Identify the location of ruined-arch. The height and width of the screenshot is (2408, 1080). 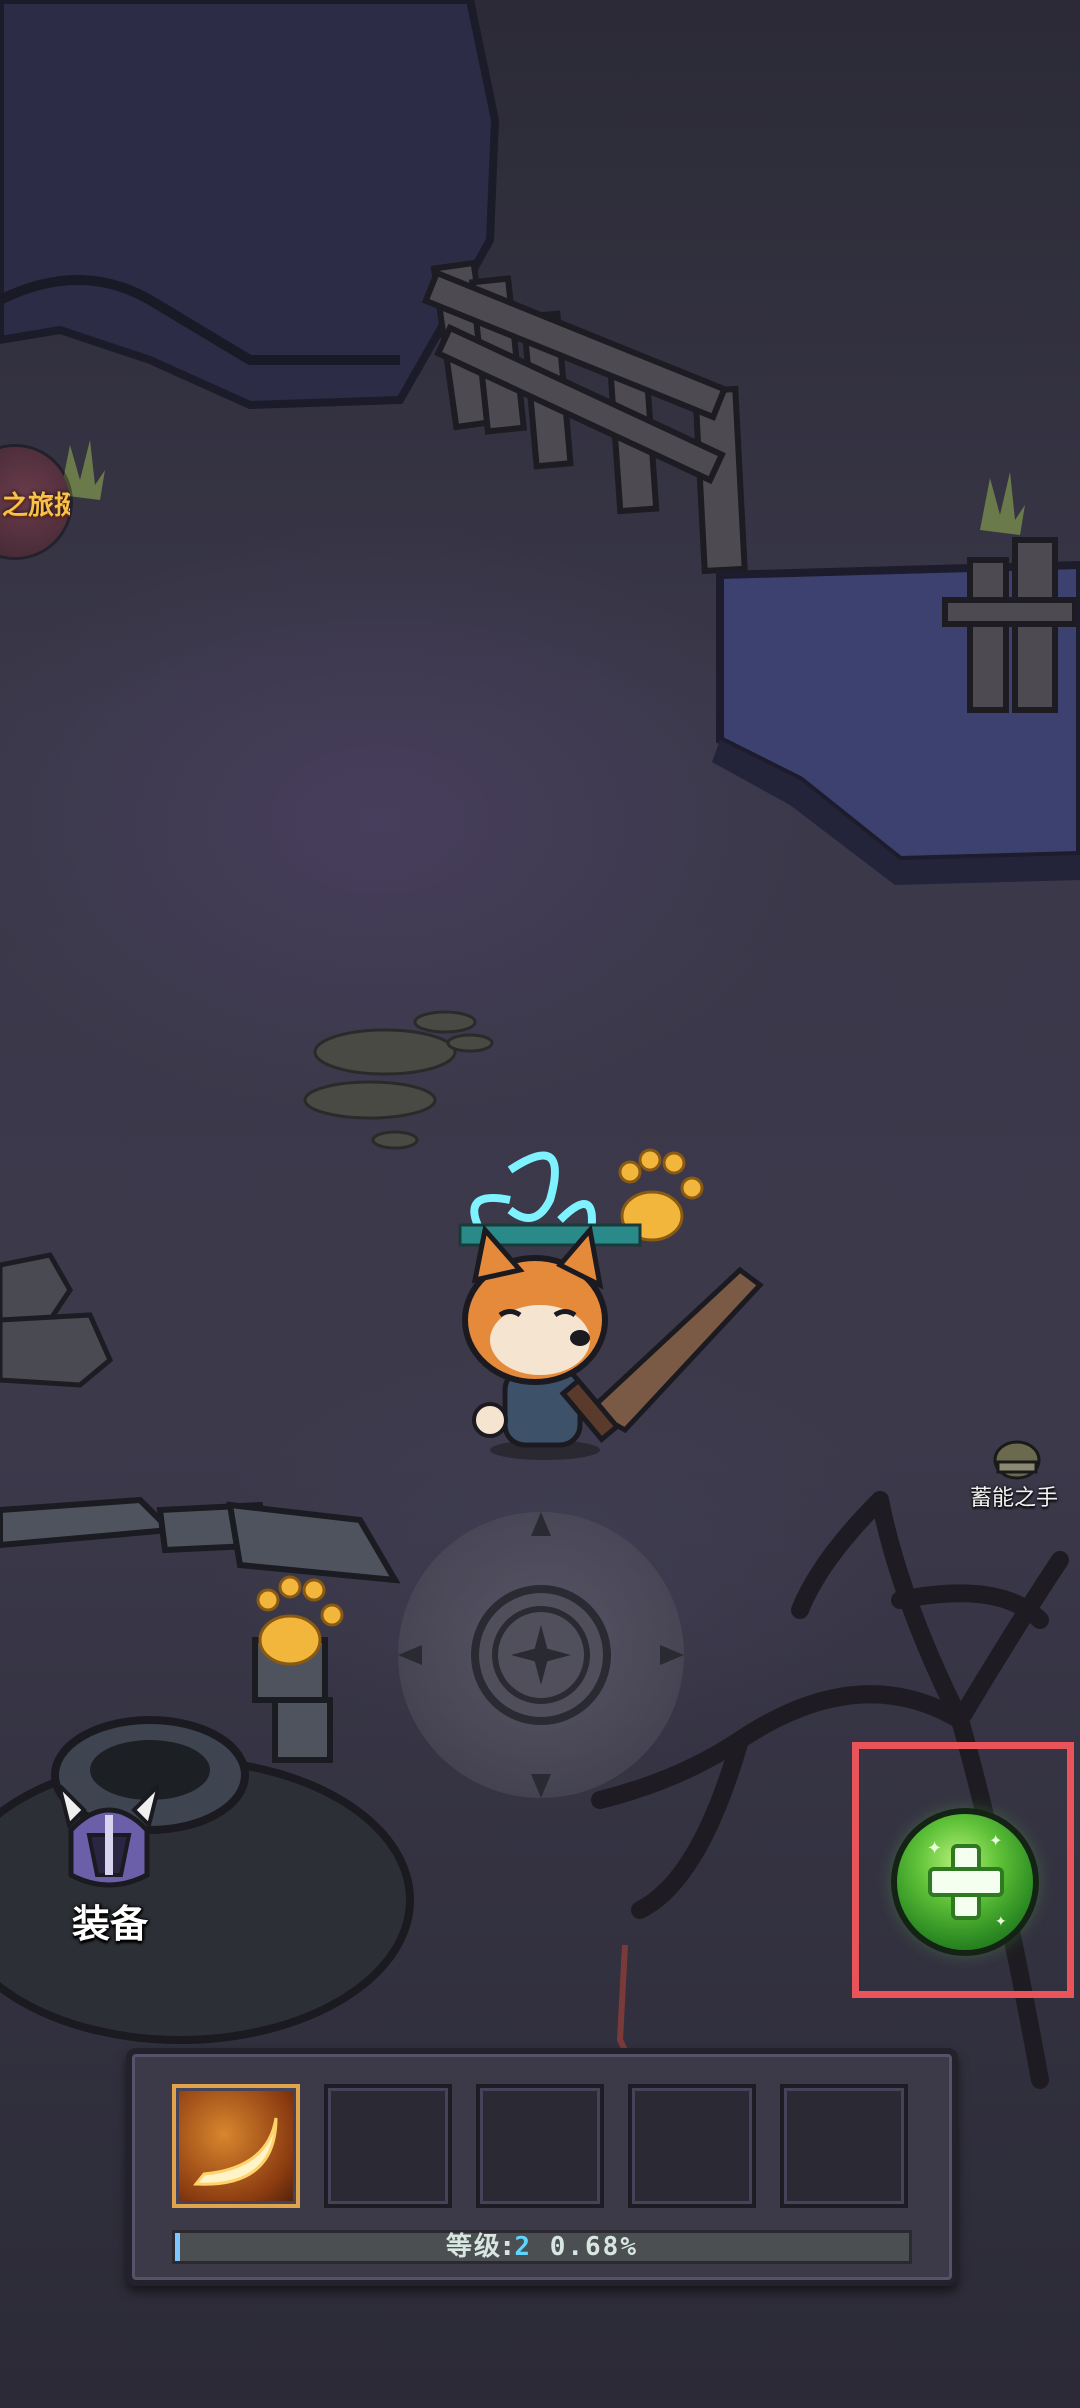
(200, 1629).